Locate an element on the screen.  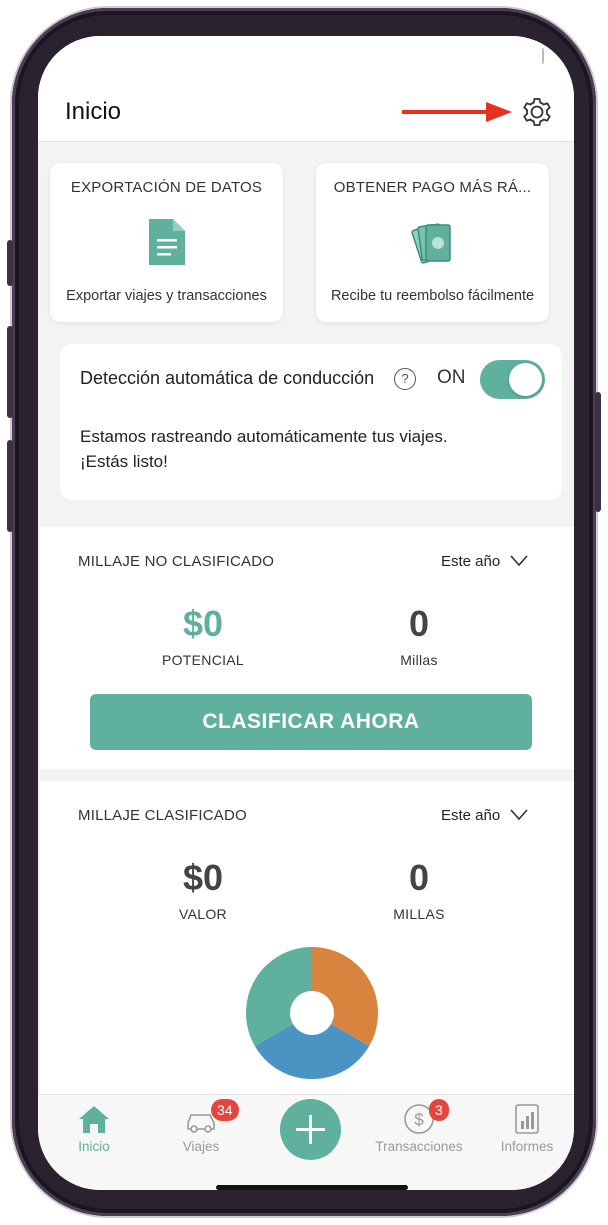
settings-gear-icon is located at coordinates (537, 112).